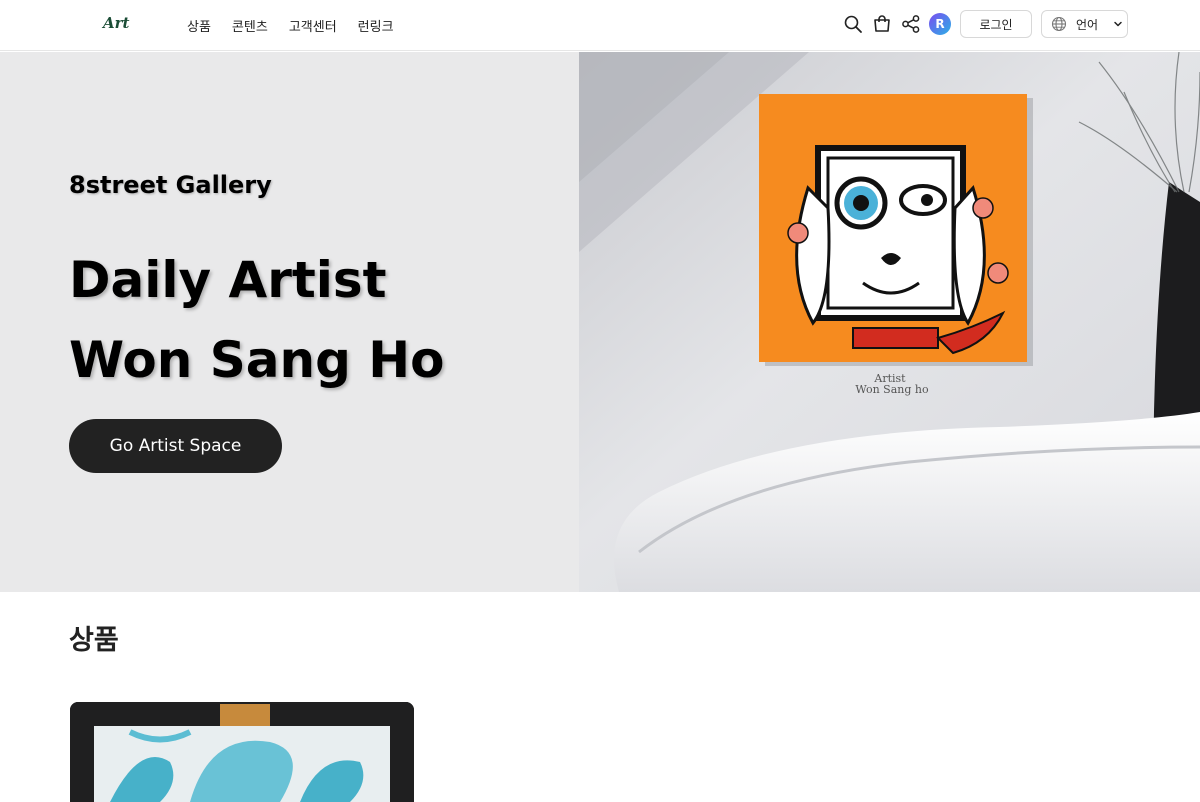 This screenshot has height=802, width=1200. Describe the element at coordinates (250, 25) in the screenshot. I see `nav-item-contents: 콘텐츠` at that location.